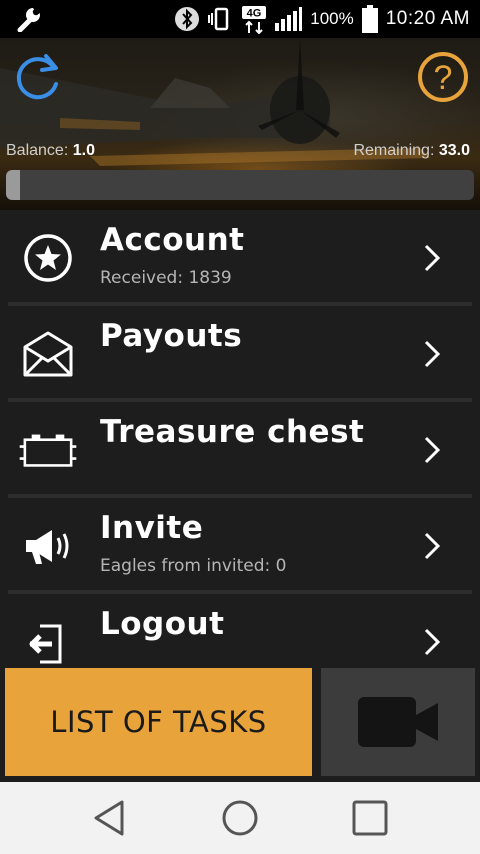 The image size is (480, 854). I want to click on network-4g-icon: 4G, so click(254, 19).